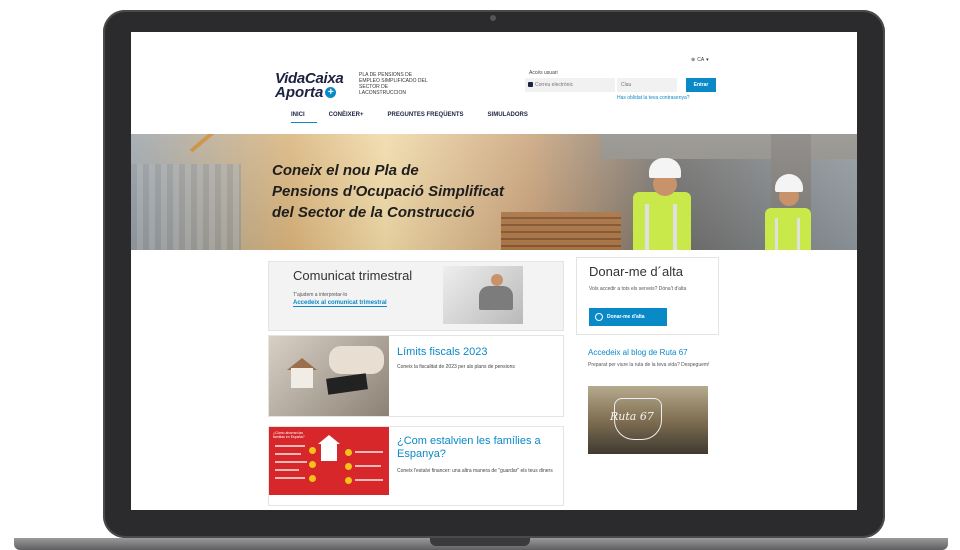 This screenshot has height=550, width=960. I want to click on limits-photo, so click(329, 376).